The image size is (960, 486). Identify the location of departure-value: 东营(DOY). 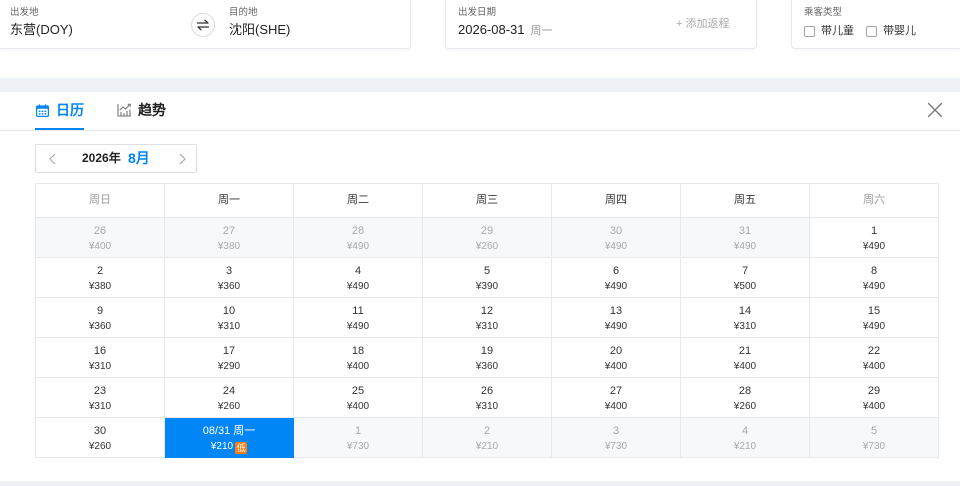
(41, 29).